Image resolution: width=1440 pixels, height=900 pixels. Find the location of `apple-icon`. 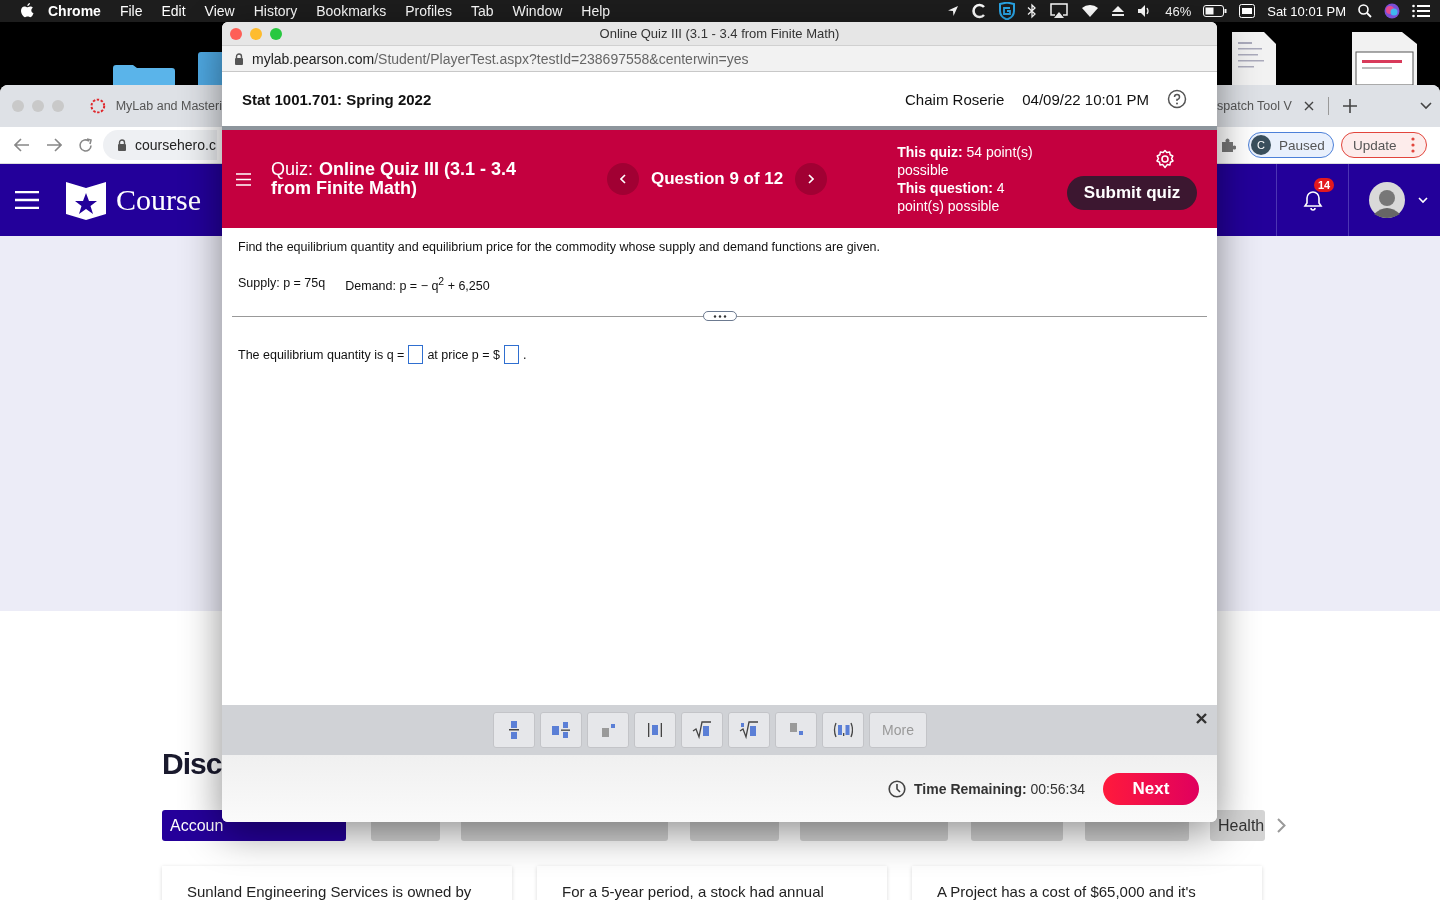

apple-icon is located at coordinates (27, 11).